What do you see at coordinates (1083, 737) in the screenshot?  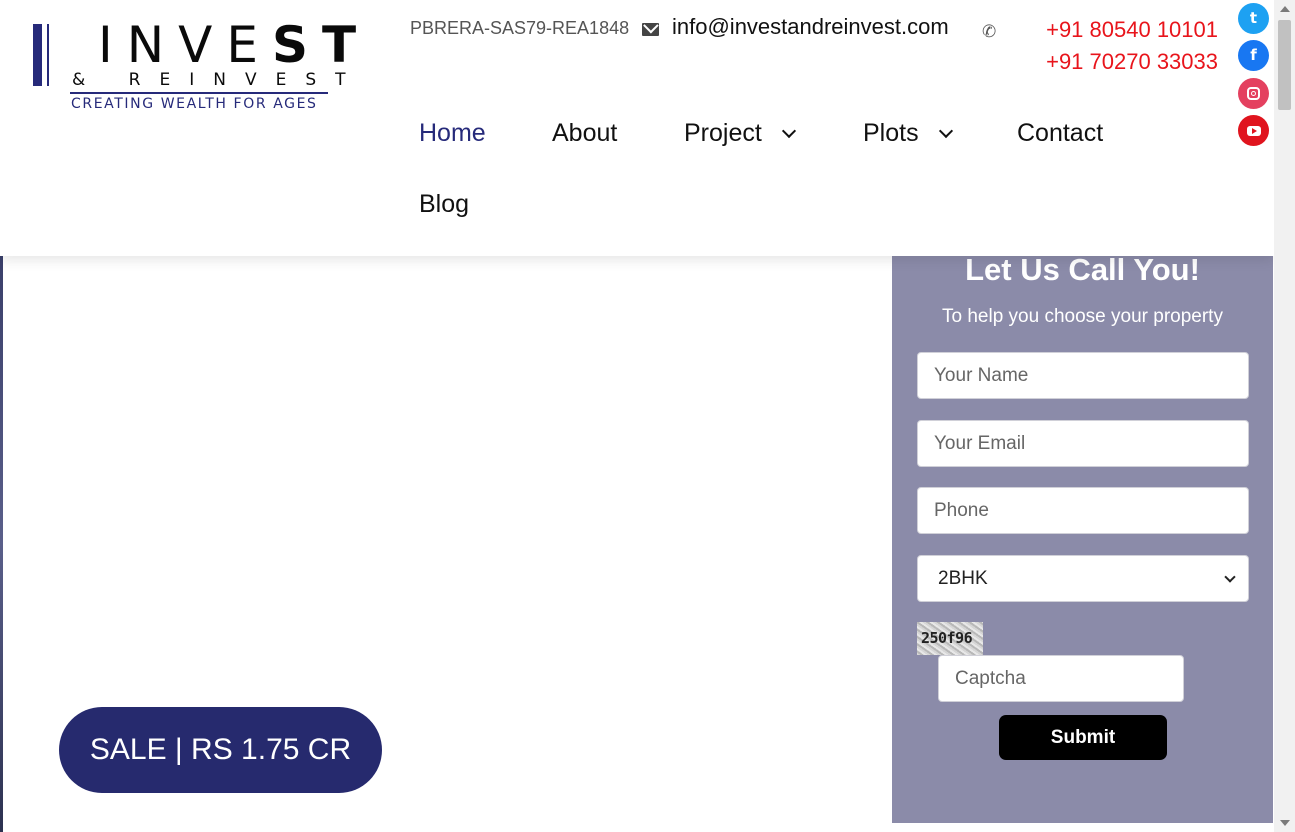 I see `submit-button: Submit` at bounding box center [1083, 737].